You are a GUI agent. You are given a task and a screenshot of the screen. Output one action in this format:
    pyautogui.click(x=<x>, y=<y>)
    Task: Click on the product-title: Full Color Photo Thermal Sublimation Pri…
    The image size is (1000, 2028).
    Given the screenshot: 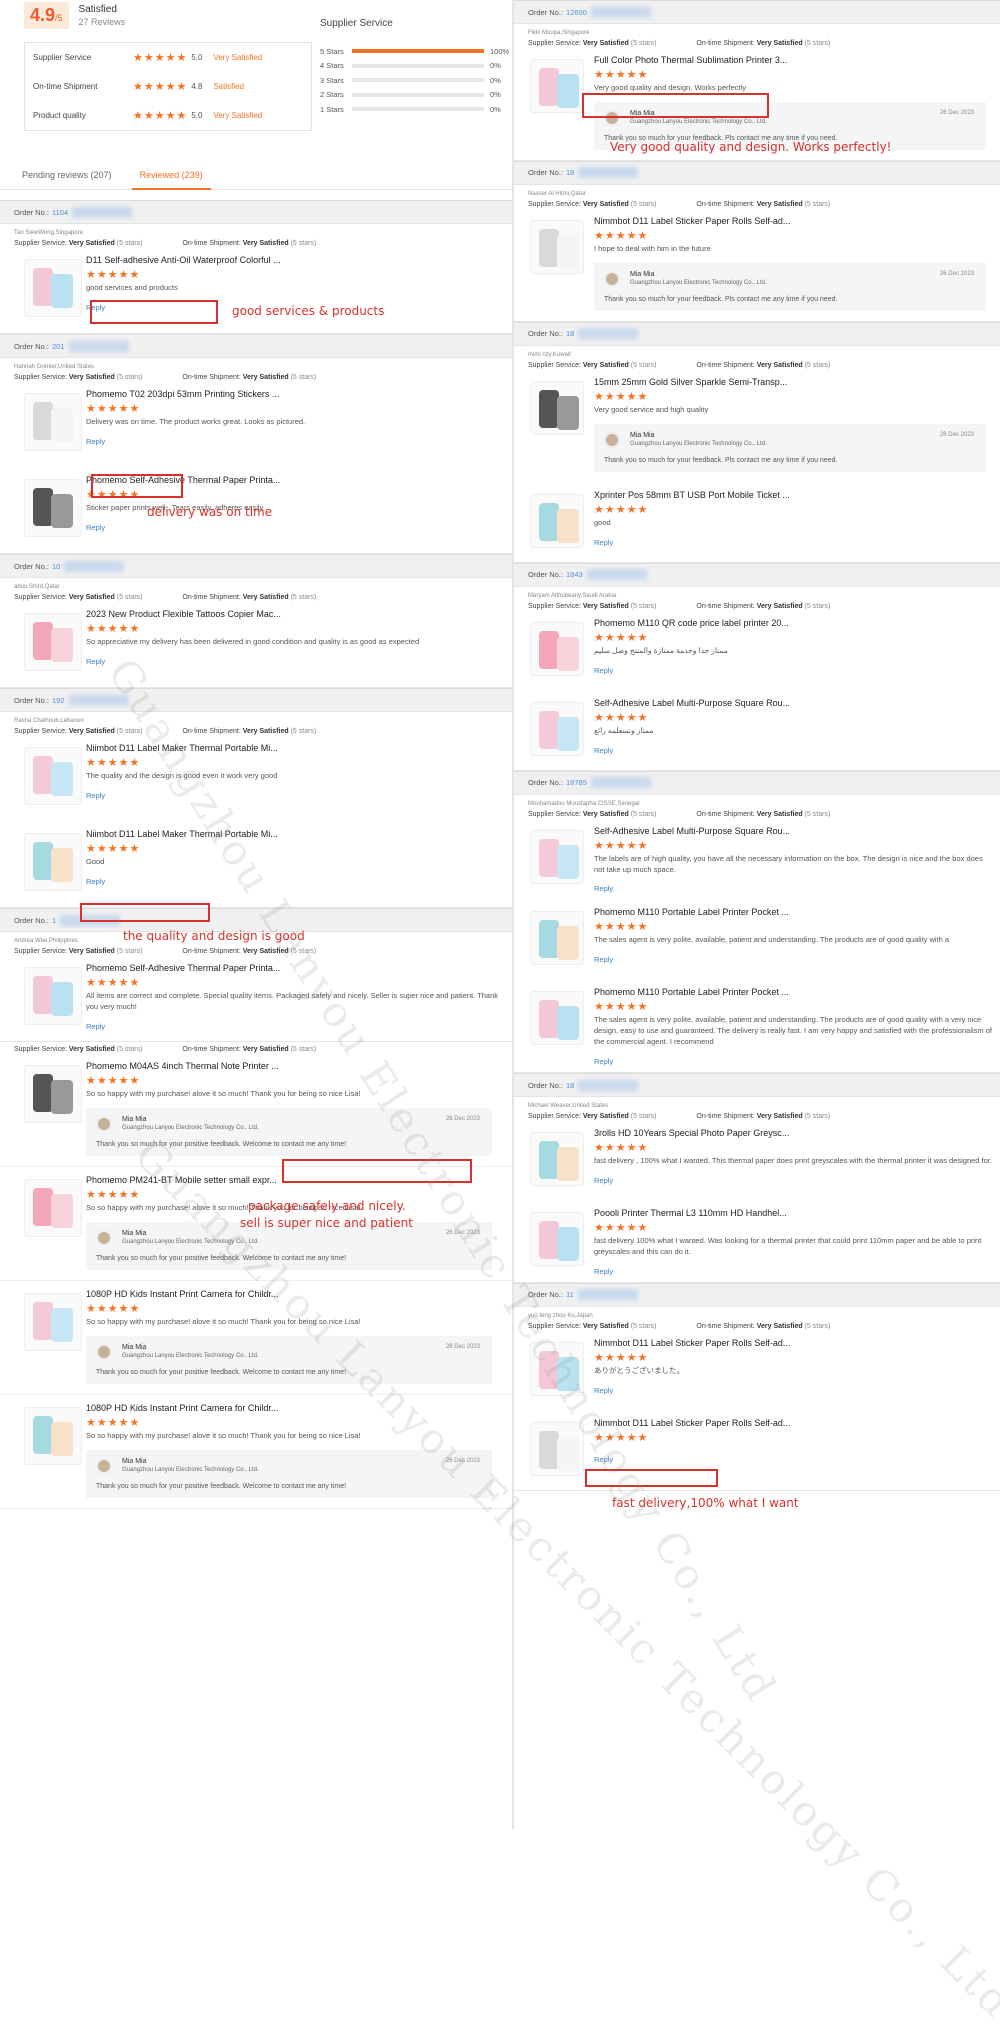 What is the action you would take?
    pyautogui.click(x=793, y=60)
    